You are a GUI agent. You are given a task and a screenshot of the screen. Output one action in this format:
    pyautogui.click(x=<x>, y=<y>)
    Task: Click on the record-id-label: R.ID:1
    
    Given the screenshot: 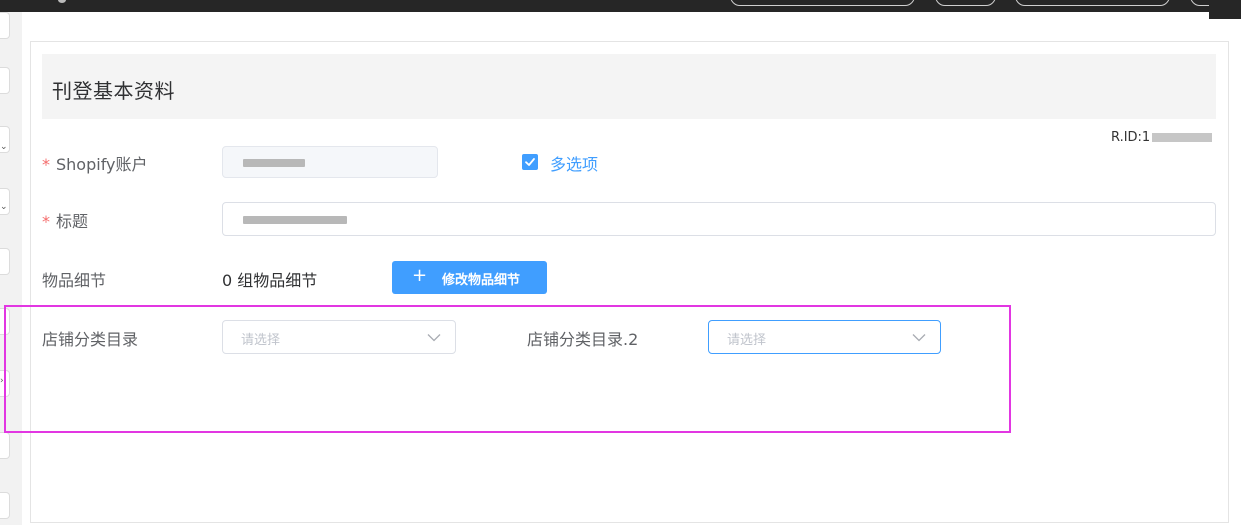 What is the action you would take?
    pyautogui.click(x=1131, y=137)
    